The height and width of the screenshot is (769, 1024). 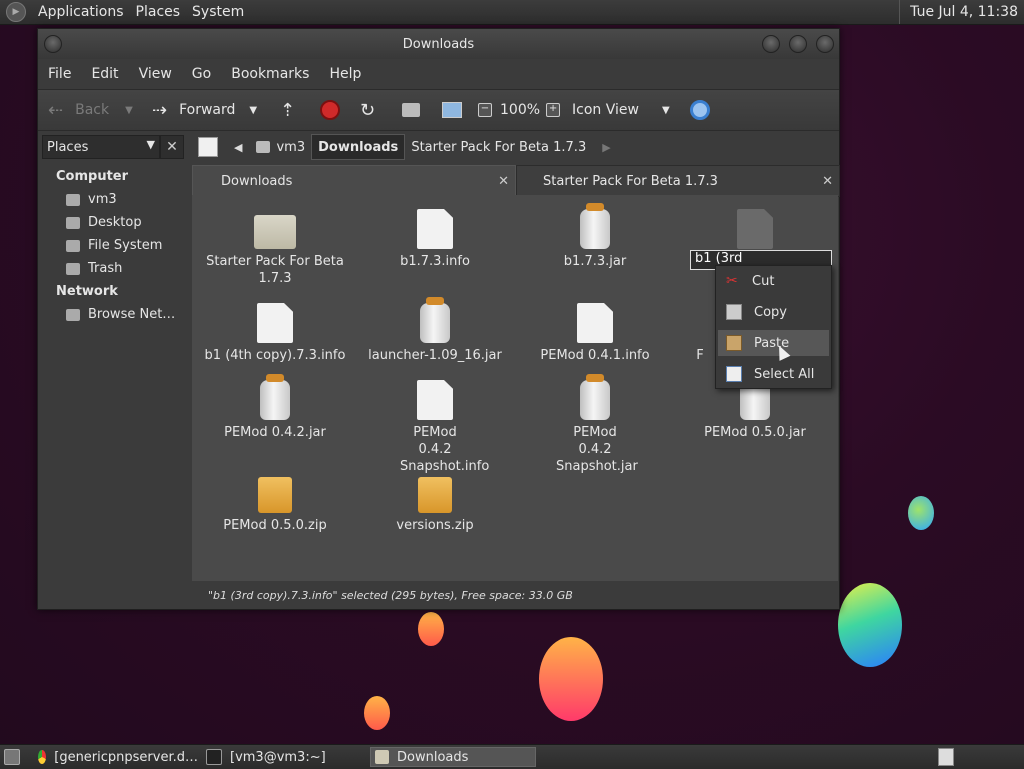 I want to click on forward-button: ⇢ Forward ▼, so click(x=204, y=110).